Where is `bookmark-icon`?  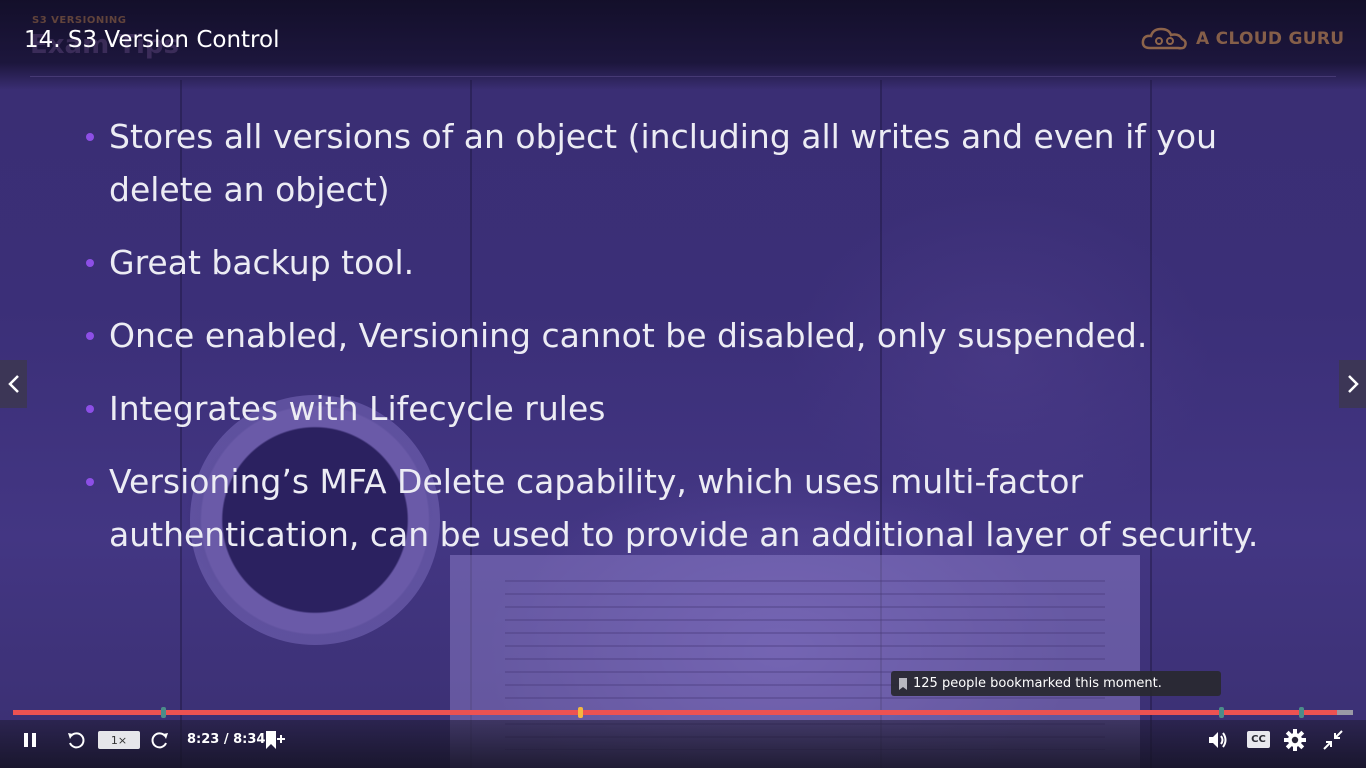
bookmark-icon is located at coordinates (903, 683).